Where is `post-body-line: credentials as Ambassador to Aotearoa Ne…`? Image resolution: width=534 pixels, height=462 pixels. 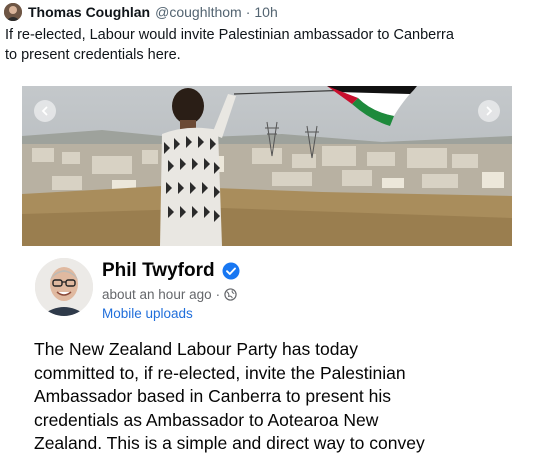 post-body-line: credentials as Ambassador to Aotearoa Ne… is located at coordinates (206, 419).